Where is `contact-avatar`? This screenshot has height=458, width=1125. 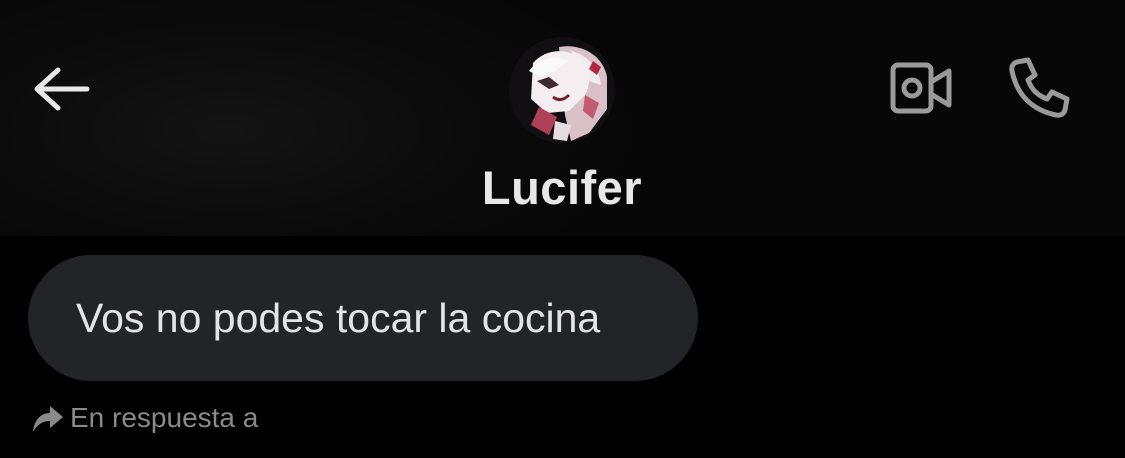 contact-avatar is located at coordinates (562, 90).